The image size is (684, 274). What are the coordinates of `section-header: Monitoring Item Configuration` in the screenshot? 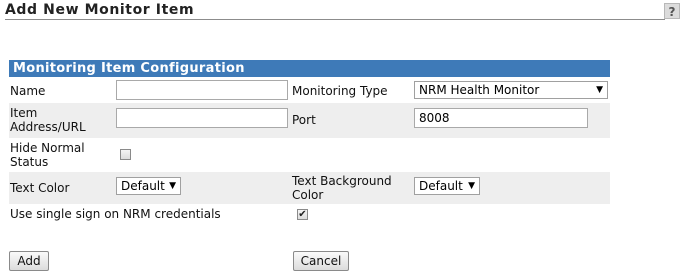 It's located at (309, 68).